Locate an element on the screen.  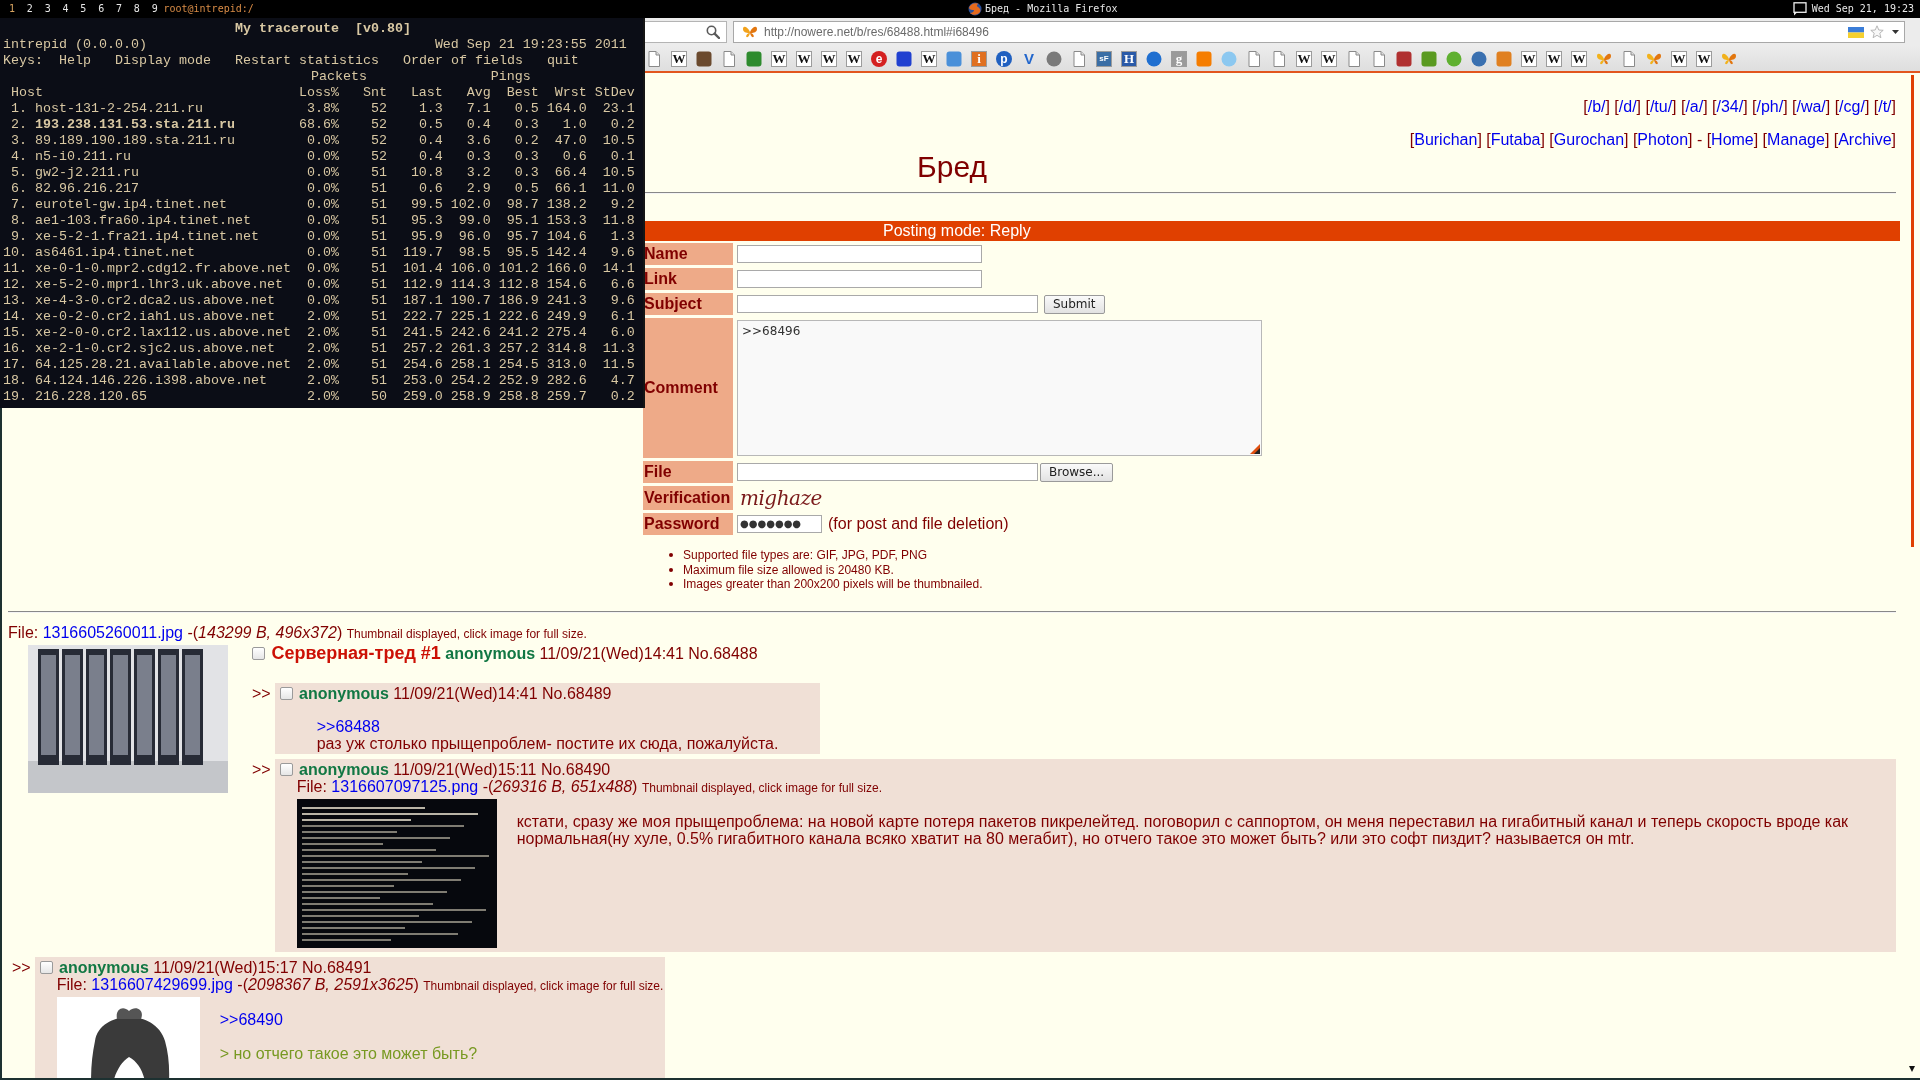
board-link: [/b/] is located at coordinates (1596, 106).